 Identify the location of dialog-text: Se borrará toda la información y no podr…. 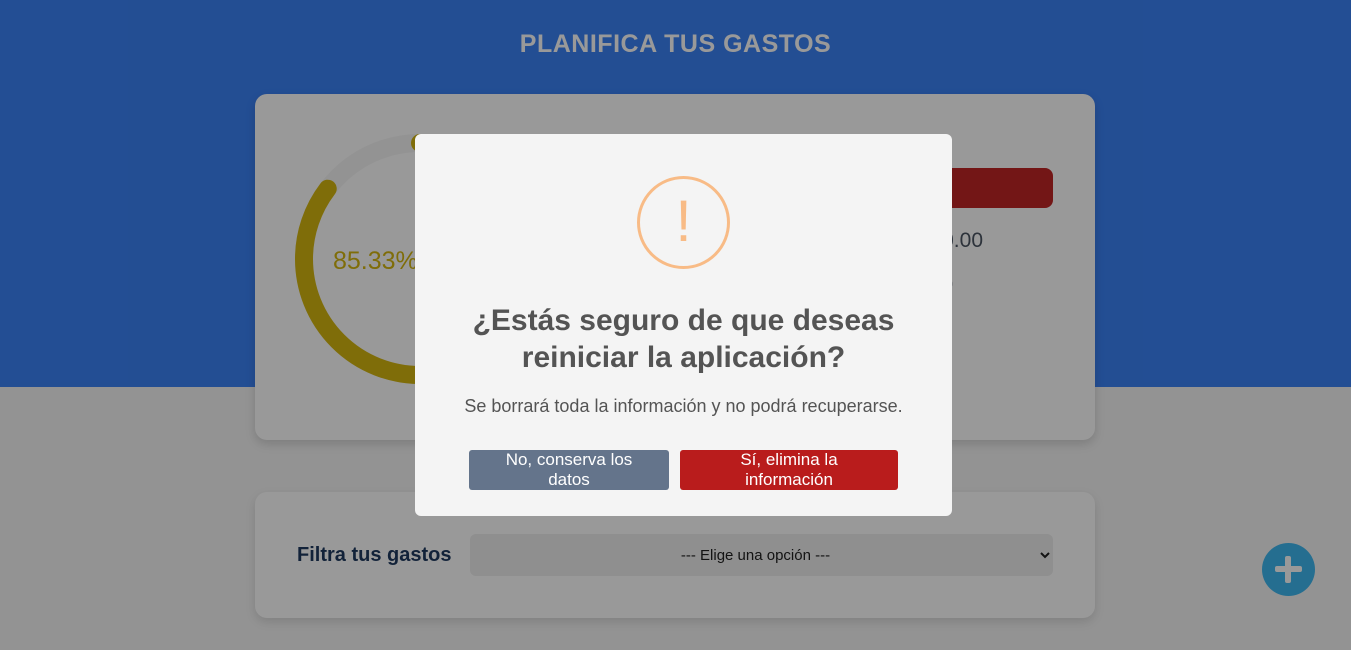
(683, 406).